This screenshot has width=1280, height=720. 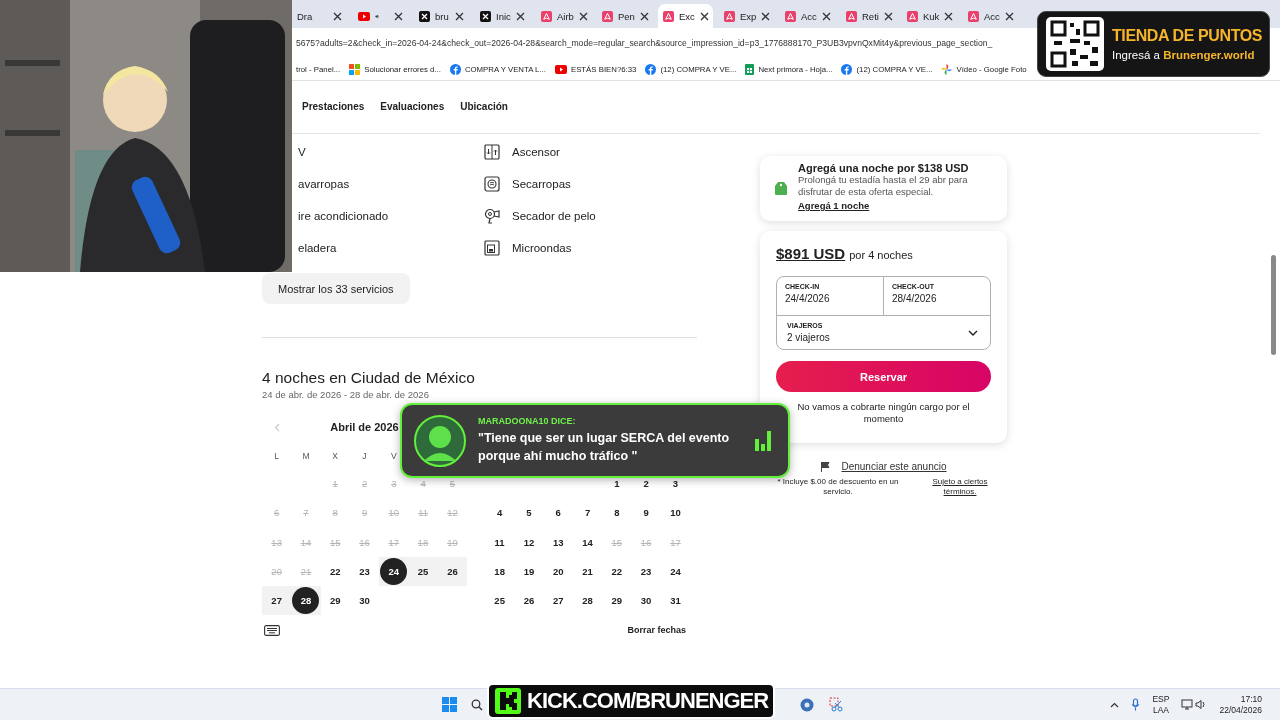 What do you see at coordinates (343, 216) in the screenshot?
I see `amenity-label: ire acondicionado` at bounding box center [343, 216].